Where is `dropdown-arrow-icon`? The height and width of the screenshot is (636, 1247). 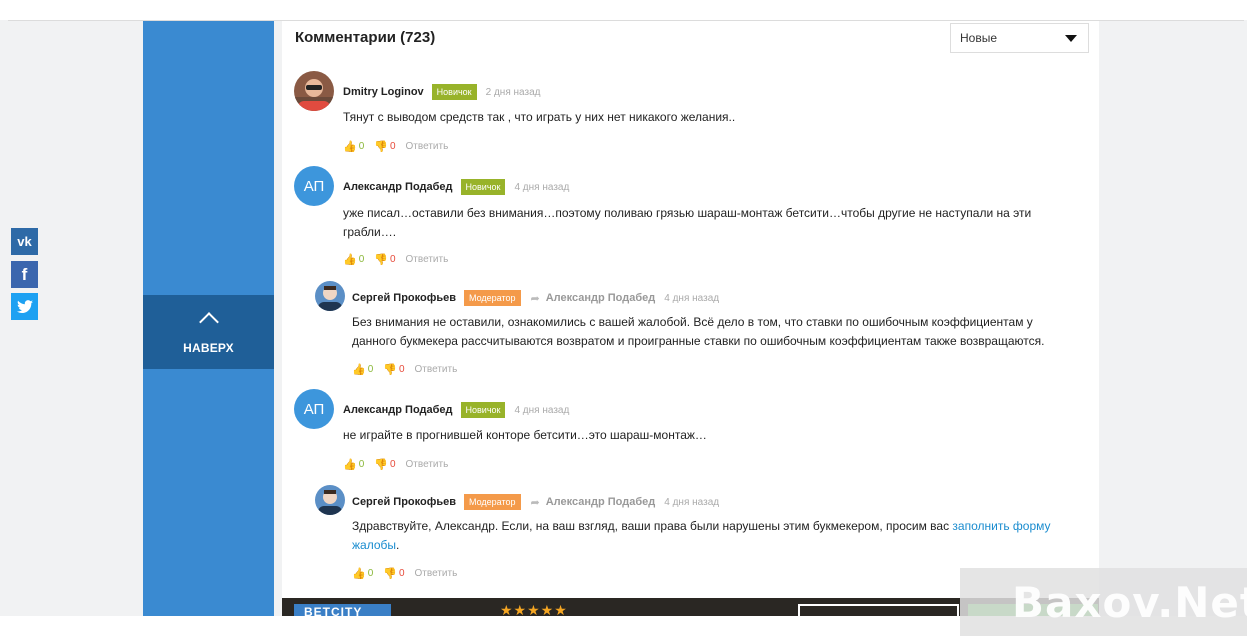
dropdown-arrow-icon is located at coordinates (1071, 38).